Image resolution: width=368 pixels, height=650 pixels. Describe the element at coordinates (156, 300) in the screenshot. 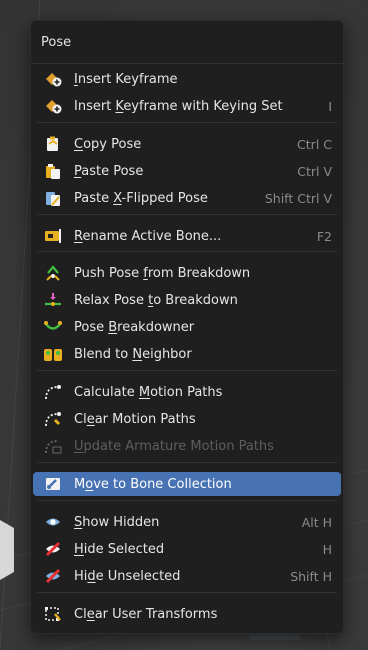

I see `menu-item-label: Relax Pose to Breakdown` at that location.